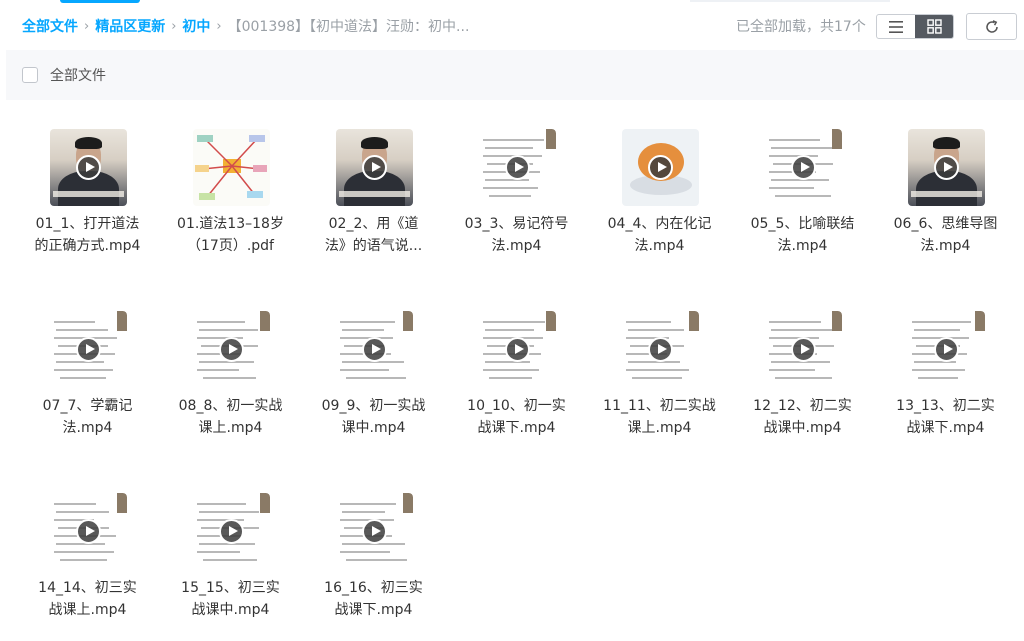  I want to click on file-tile: 07_7、学霸记 法.mp4, so click(87, 380).